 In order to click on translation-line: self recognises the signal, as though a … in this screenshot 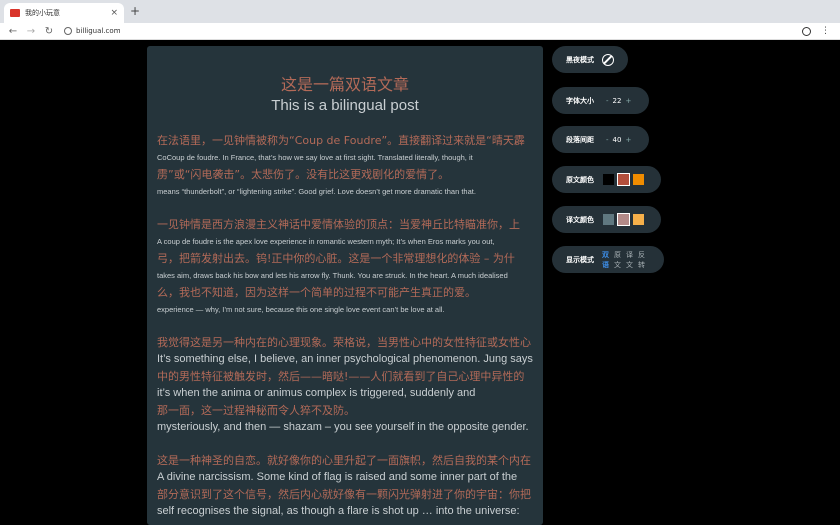, I will do `click(338, 511)`.